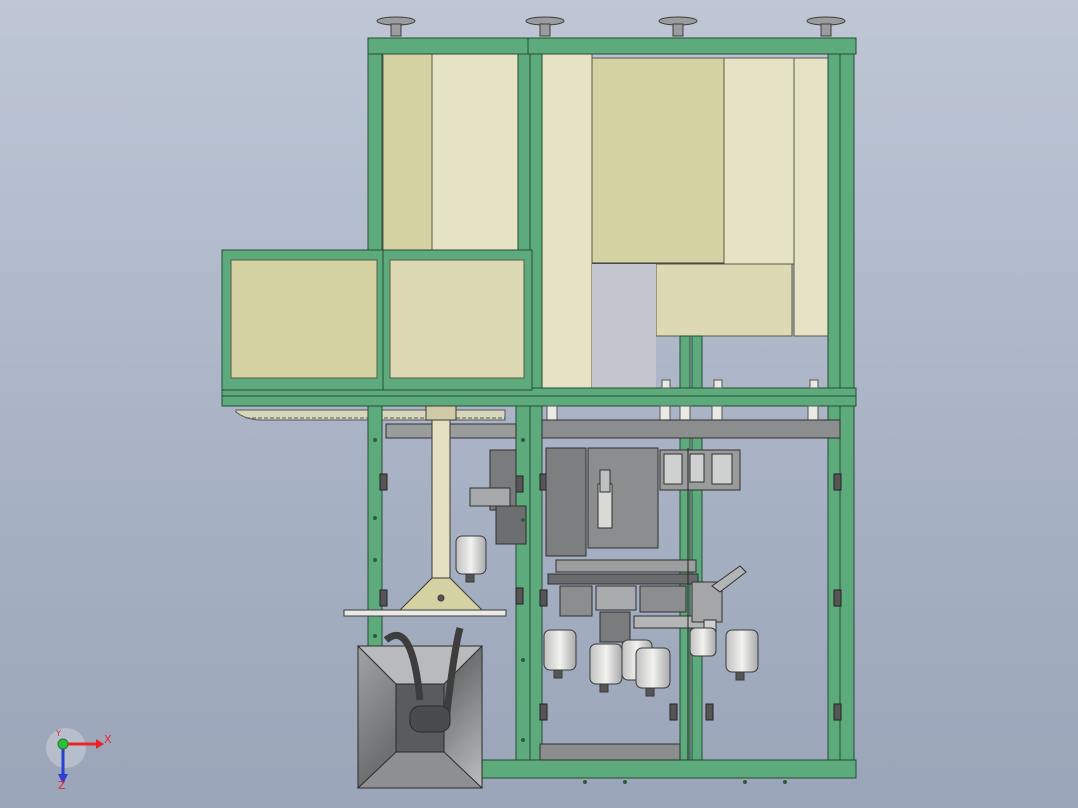  I want to click on side-enclosure, so click(377, 320).